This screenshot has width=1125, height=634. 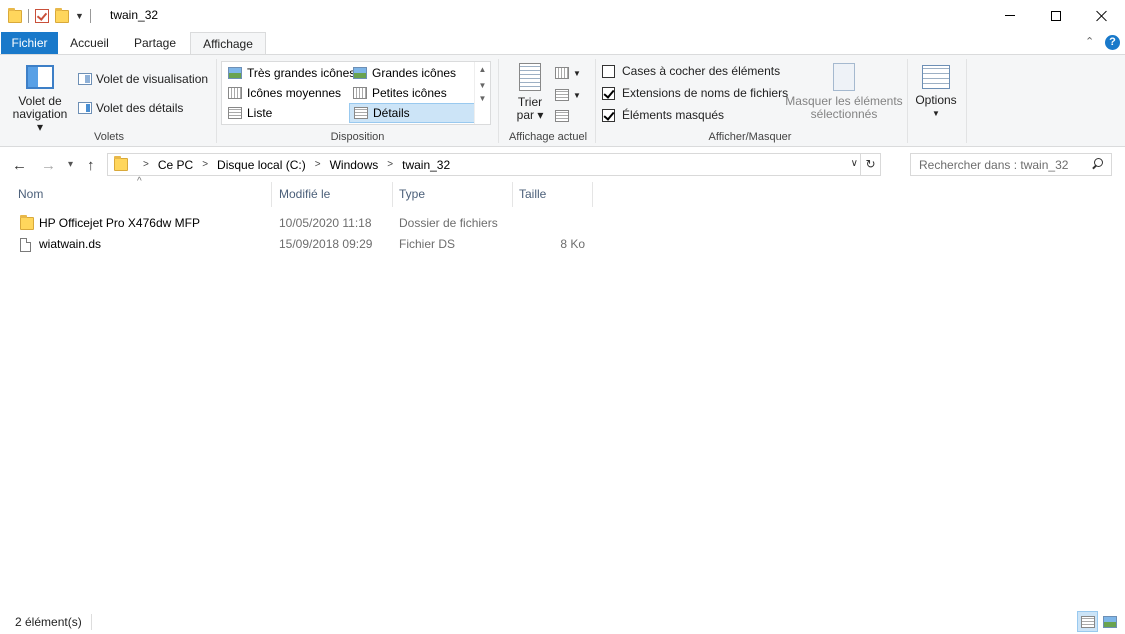 I want to click on item-checkboxes-toggle: Cases à cocher des éléments, so click(x=691, y=71).